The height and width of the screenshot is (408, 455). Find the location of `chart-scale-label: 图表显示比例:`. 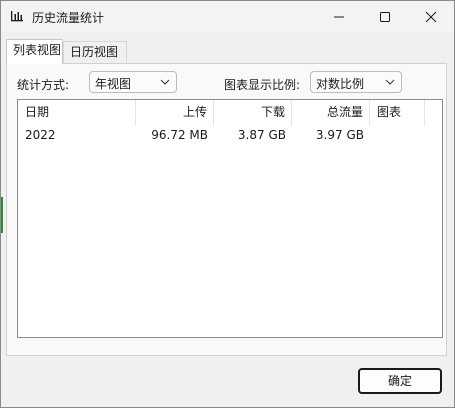

chart-scale-label: 图表显示比例: is located at coordinates (262, 85).